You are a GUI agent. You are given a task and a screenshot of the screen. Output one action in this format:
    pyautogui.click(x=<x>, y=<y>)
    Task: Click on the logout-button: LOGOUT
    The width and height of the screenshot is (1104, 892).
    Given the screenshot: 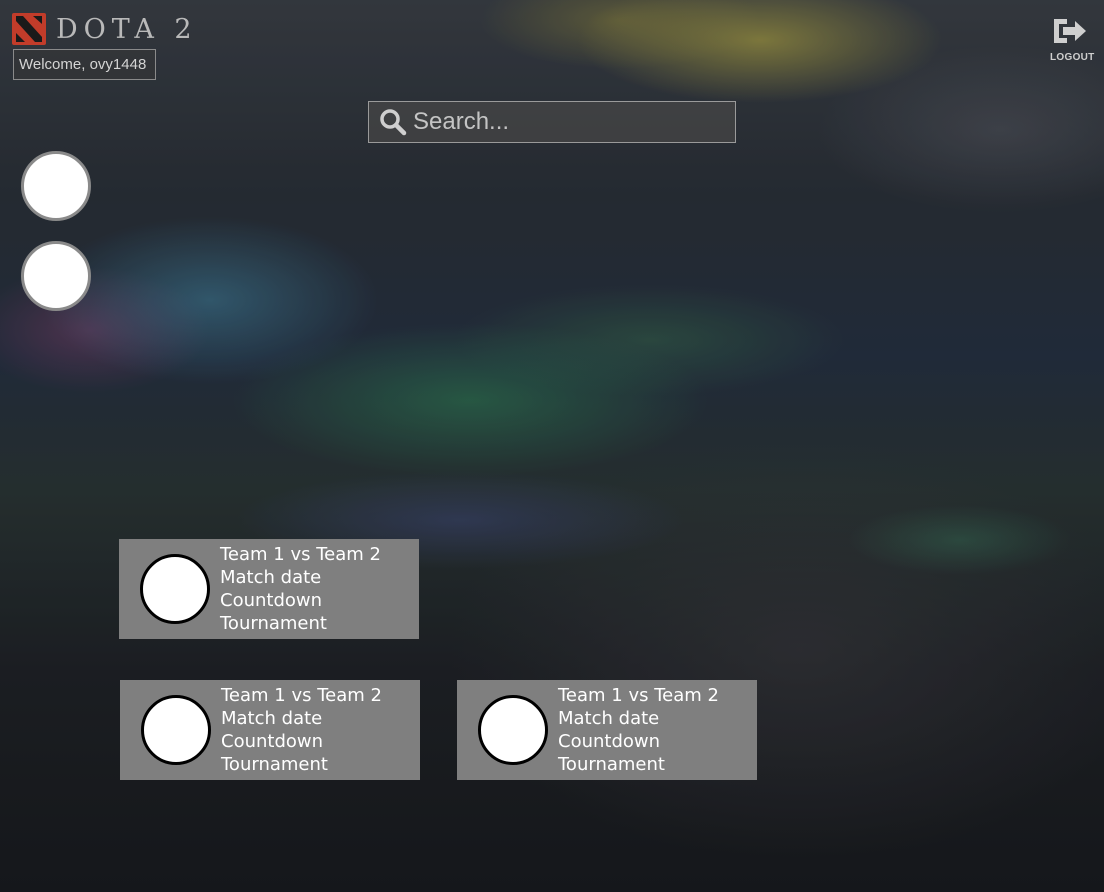 What is the action you would take?
    pyautogui.click(x=1072, y=39)
    